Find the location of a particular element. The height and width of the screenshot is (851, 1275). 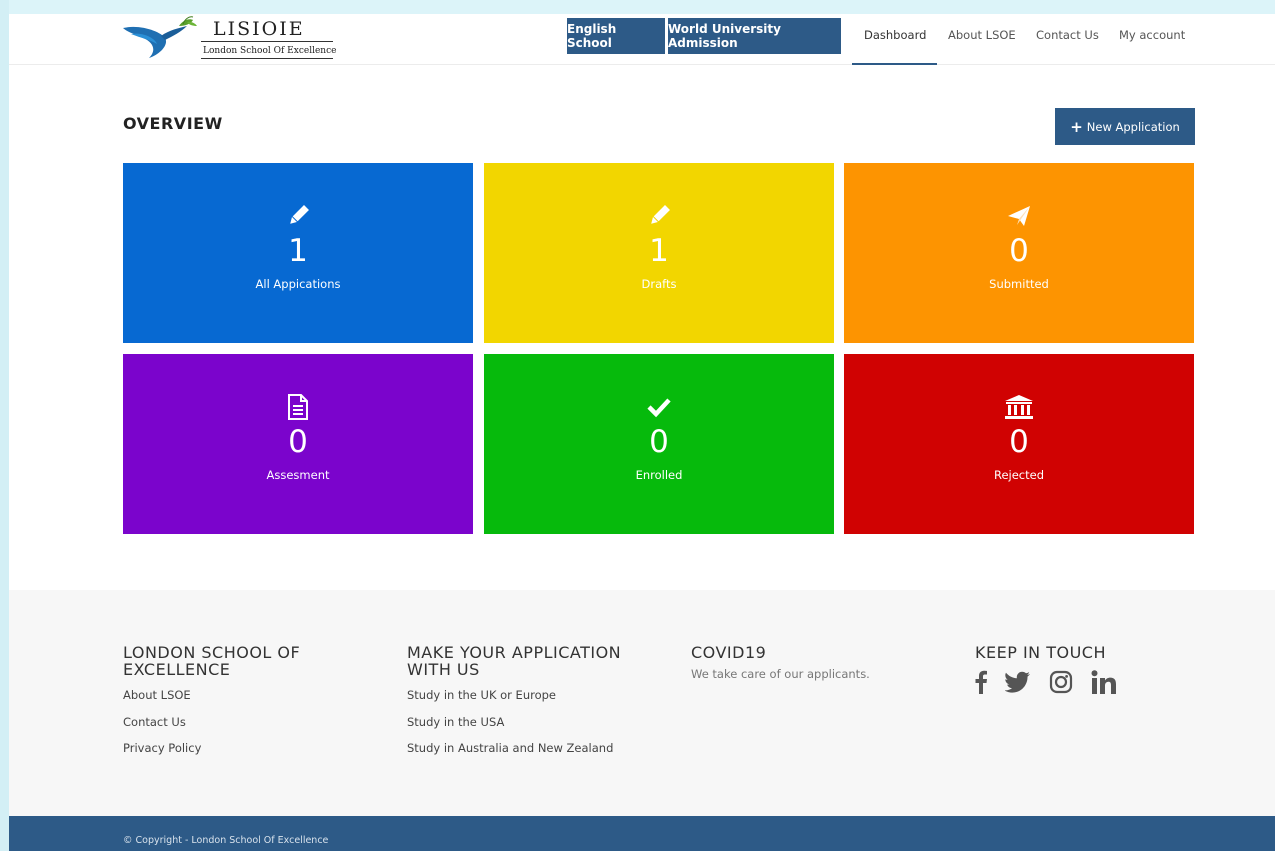

footer-link-about: About LSOE is located at coordinates (211, 695).